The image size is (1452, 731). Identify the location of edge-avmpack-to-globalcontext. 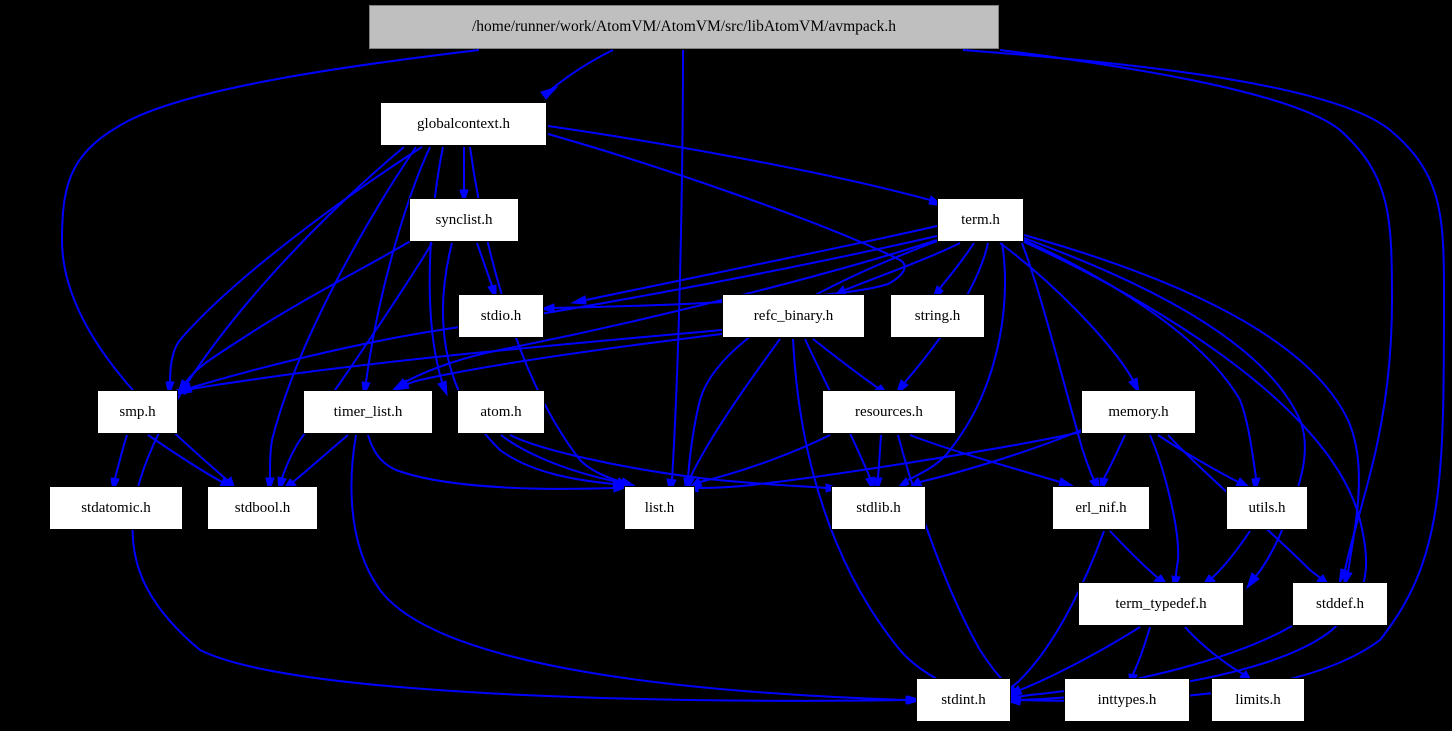
(577, 74).